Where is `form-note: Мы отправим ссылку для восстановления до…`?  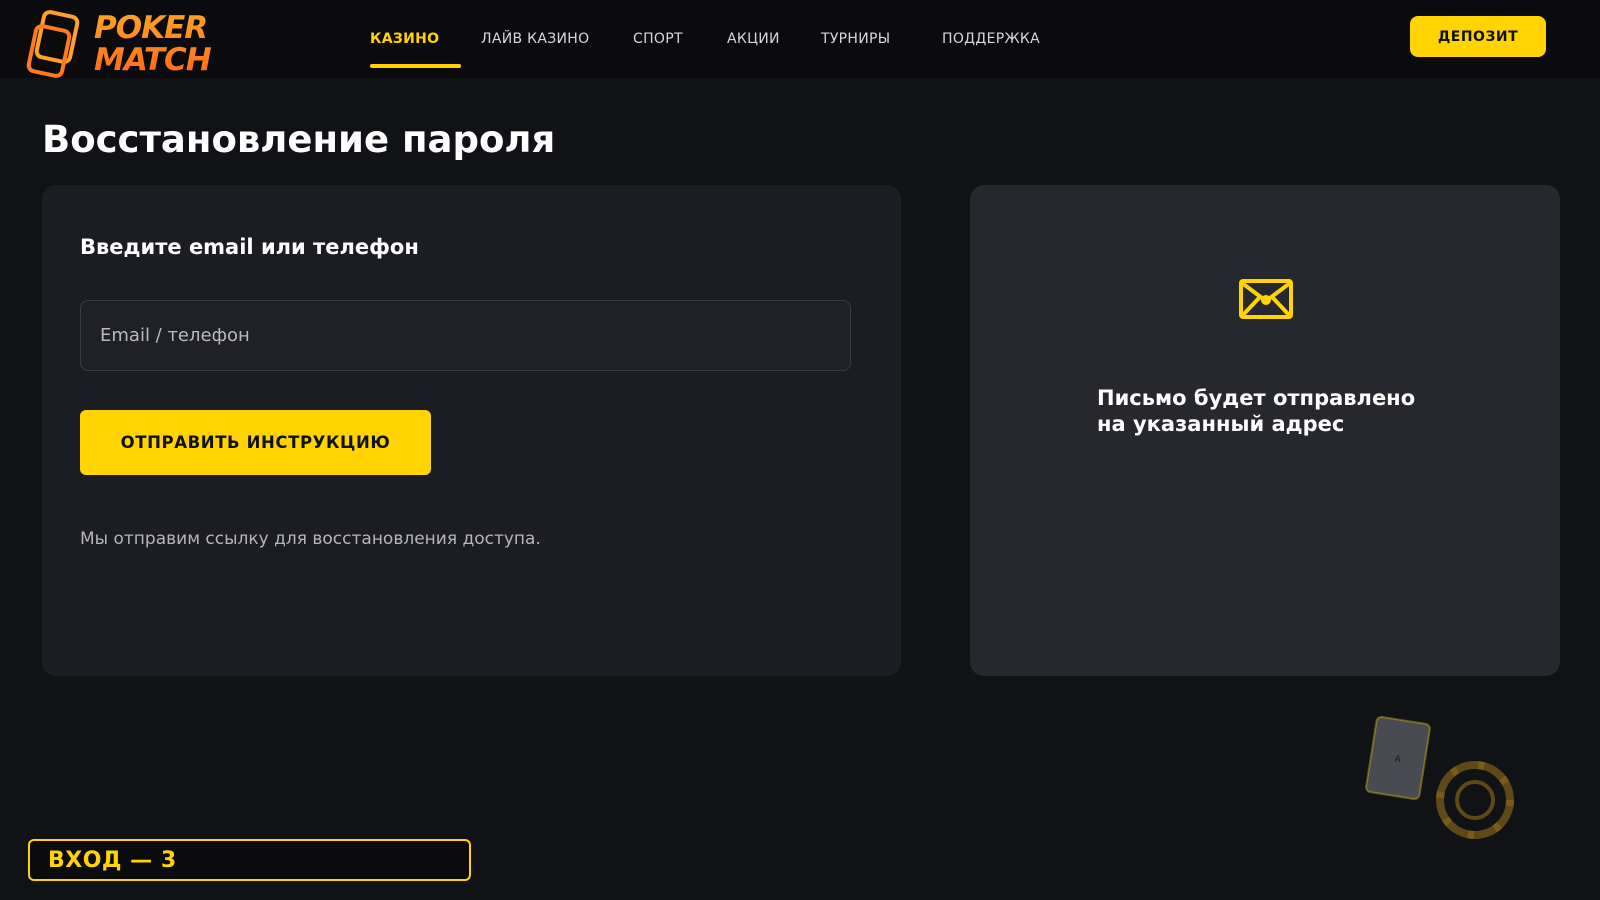
form-note: Мы отправим ссылку для восстановления до… is located at coordinates (310, 539).